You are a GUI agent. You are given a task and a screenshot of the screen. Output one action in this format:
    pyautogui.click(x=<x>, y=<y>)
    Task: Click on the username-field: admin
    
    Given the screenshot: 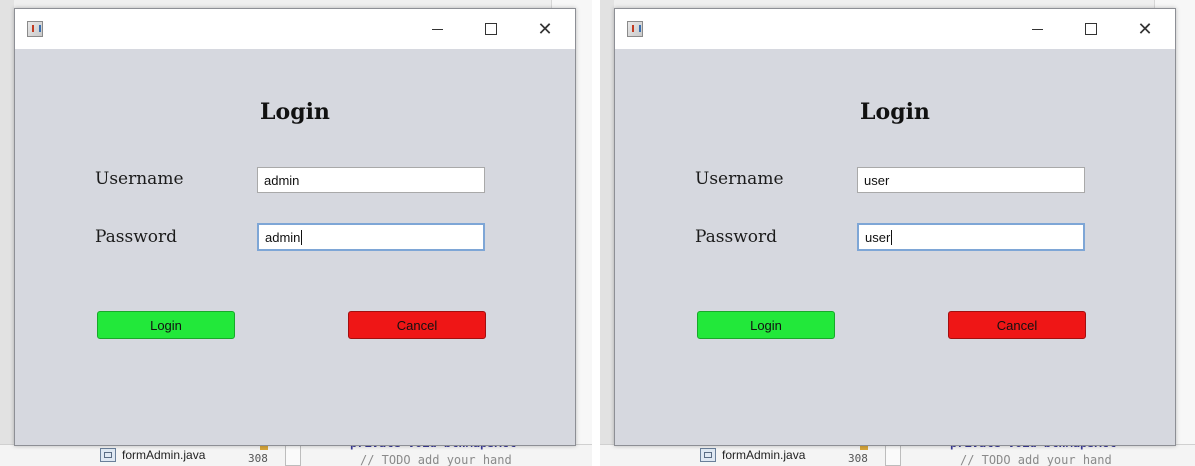 What is the action you would take?
    pyautogui.click(x=371, y=180)
    